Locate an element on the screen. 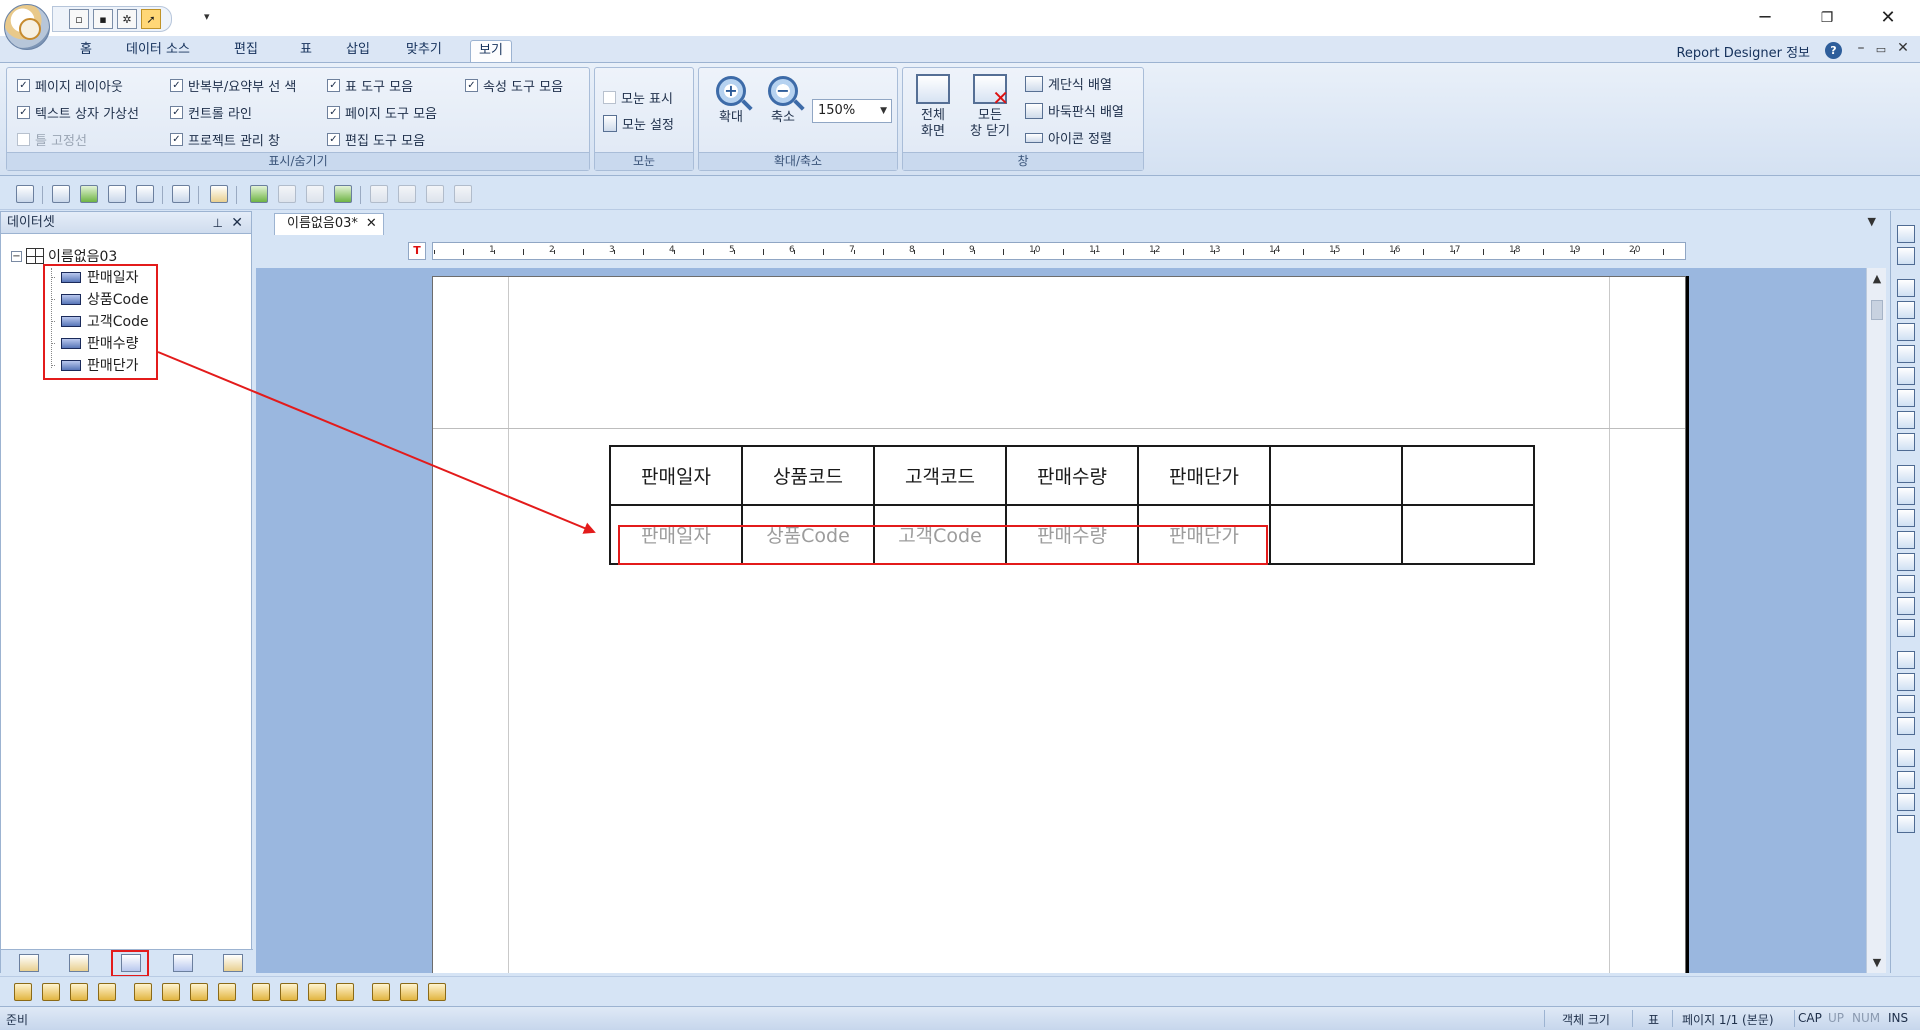  row-delete-icon is located at coordinates (1906, 540).